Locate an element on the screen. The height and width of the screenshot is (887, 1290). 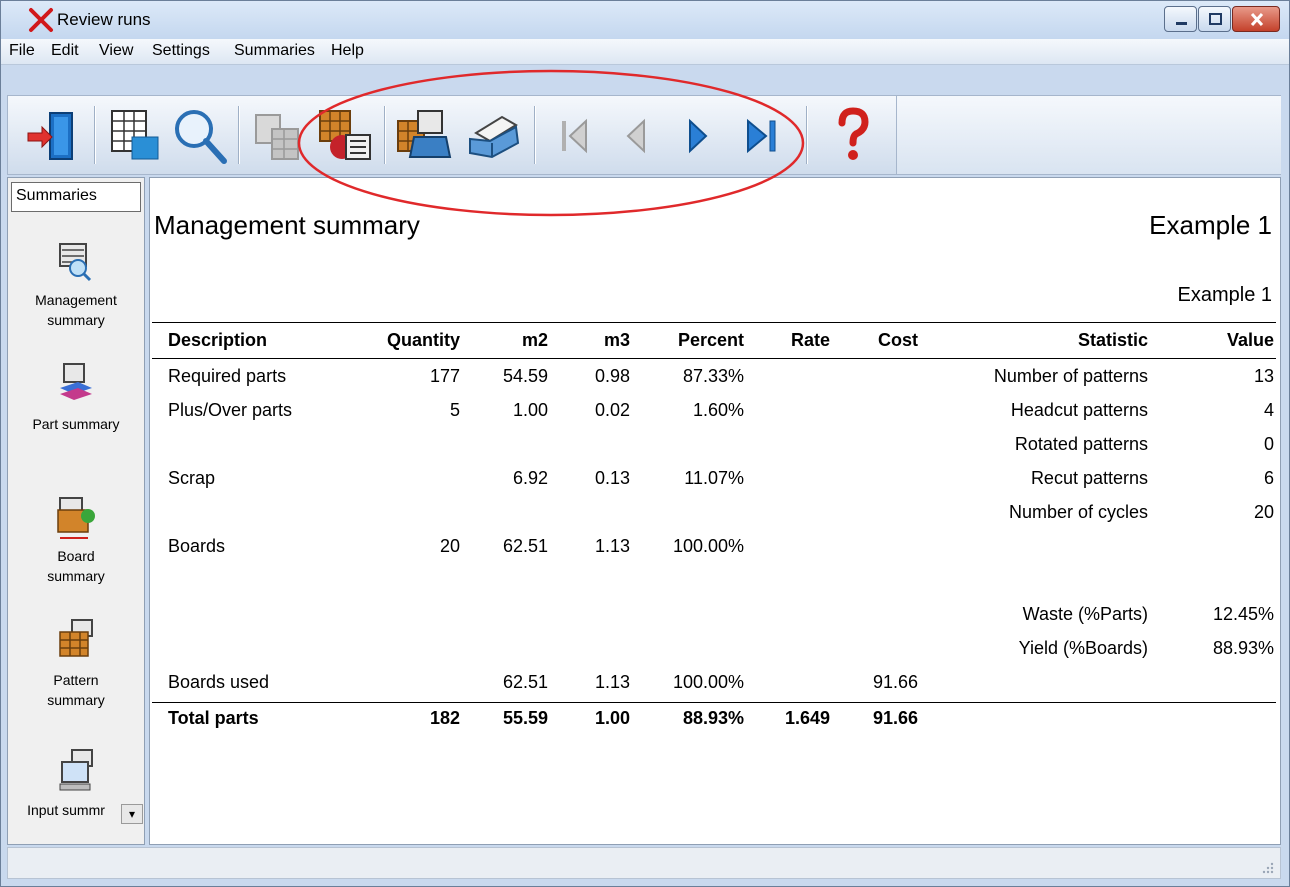
cell-m3: 0.98 is located at coordinates (612, 376).